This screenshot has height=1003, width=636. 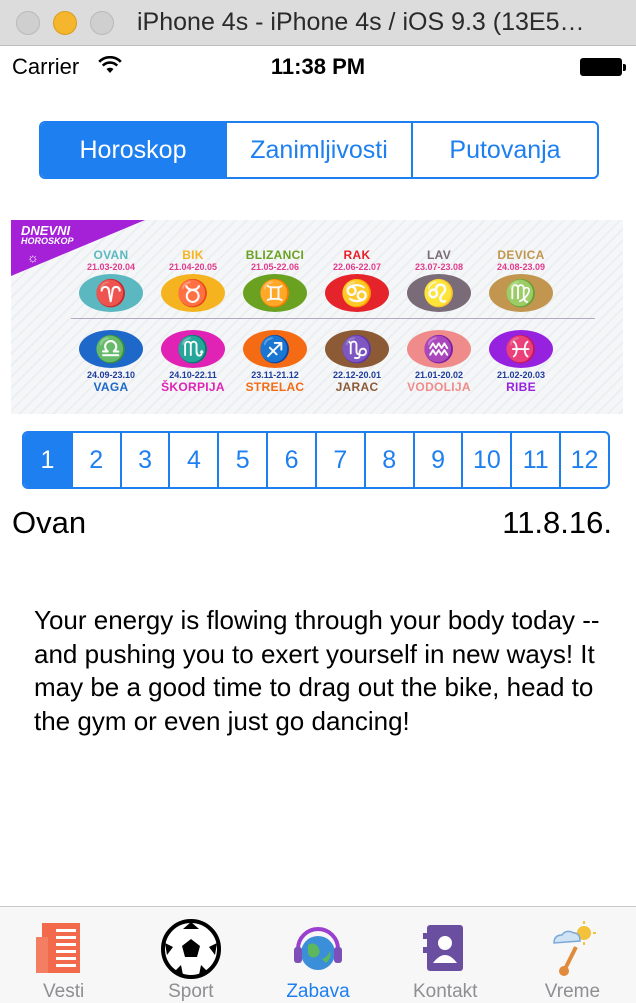 I want to click on zodiac-date: 23.07-23.08, so click(x=439, y=267).